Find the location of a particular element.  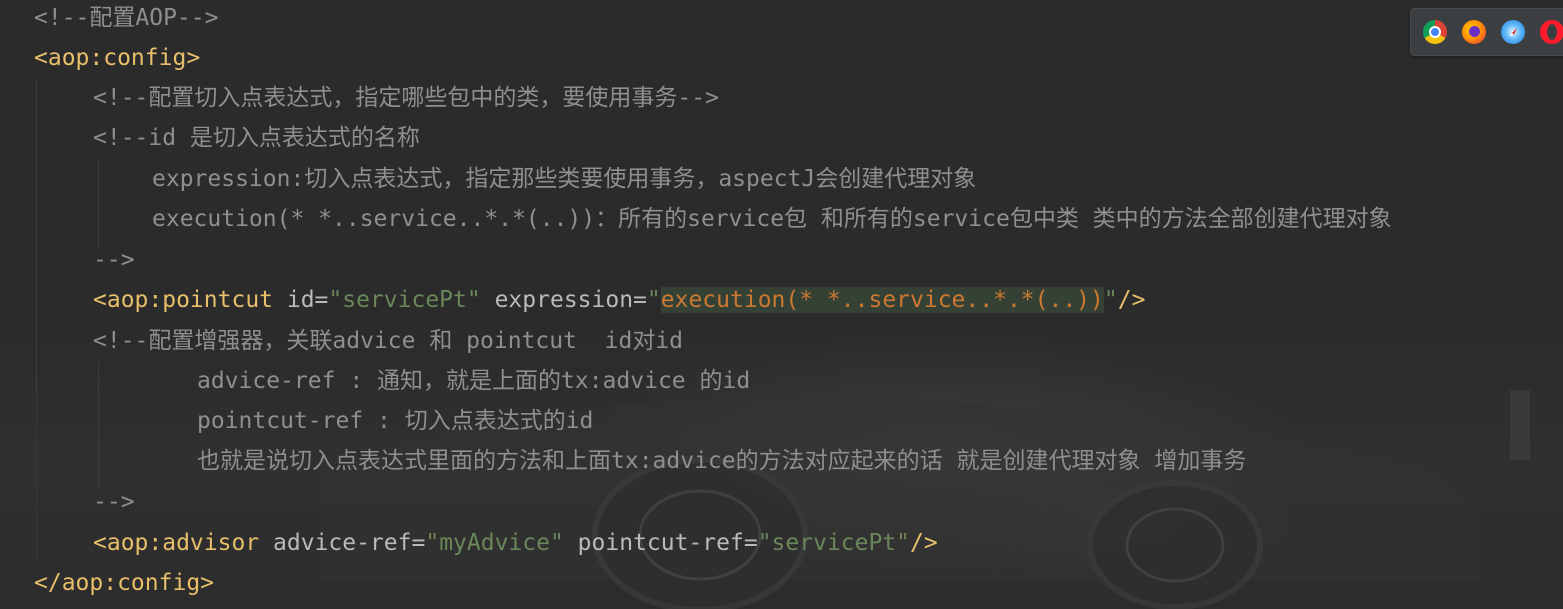

code-line-4: <!--id 是切入点表达式的名称 is located at coordinates (256, 138).